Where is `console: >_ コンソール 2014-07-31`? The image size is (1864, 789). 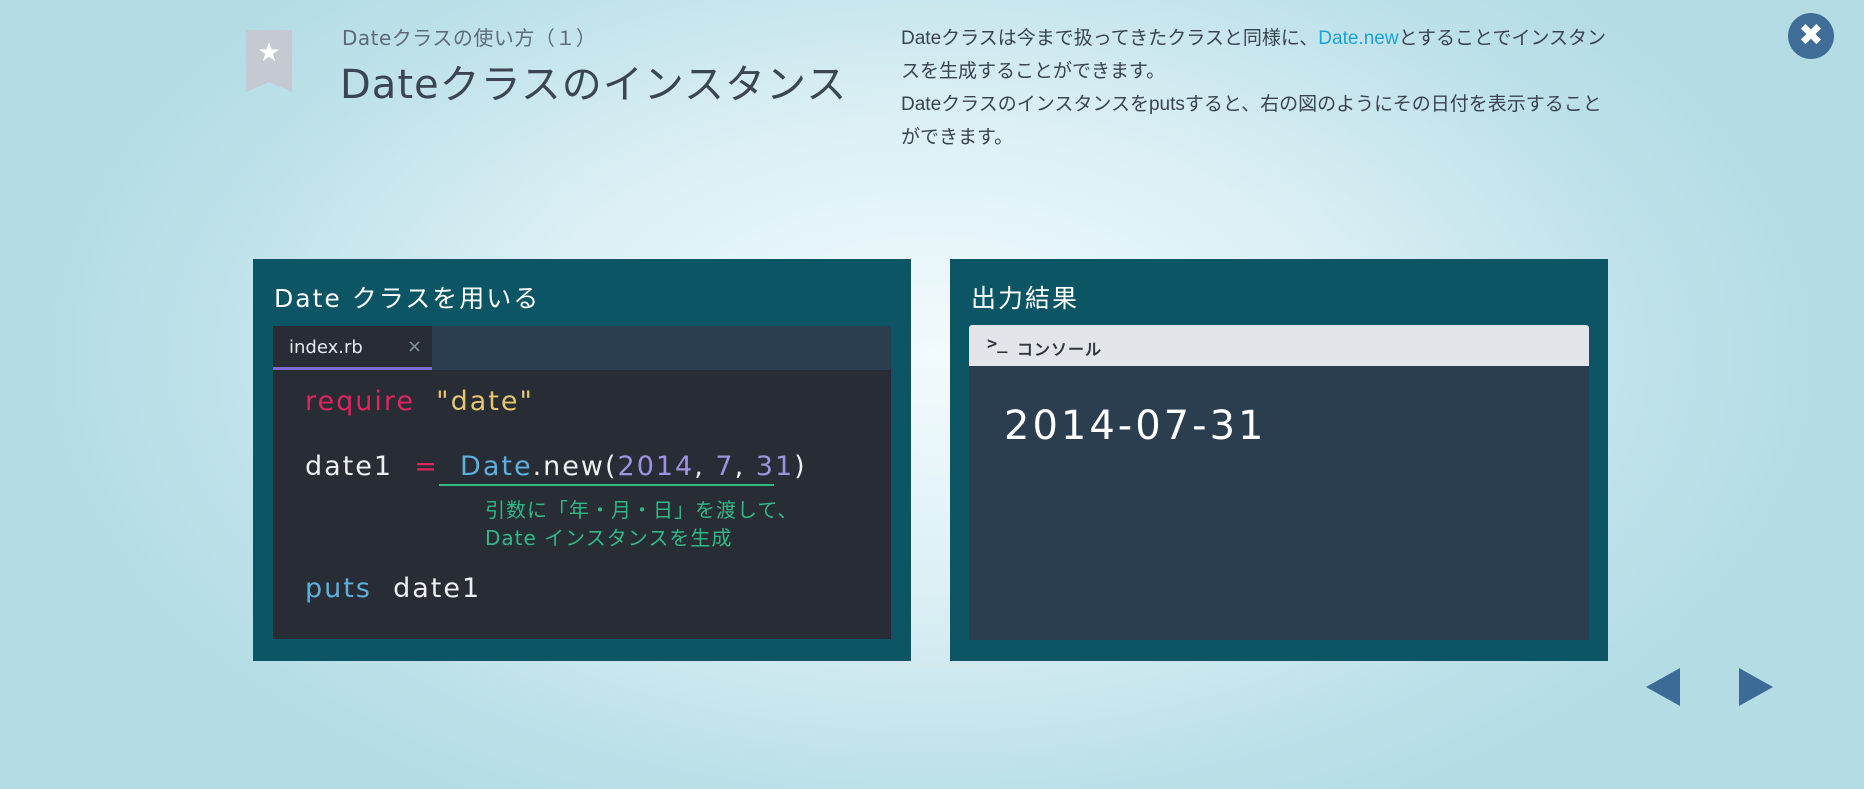
console: >_ コンソール 2014-07-31 is located at coordinates (1279, 482).